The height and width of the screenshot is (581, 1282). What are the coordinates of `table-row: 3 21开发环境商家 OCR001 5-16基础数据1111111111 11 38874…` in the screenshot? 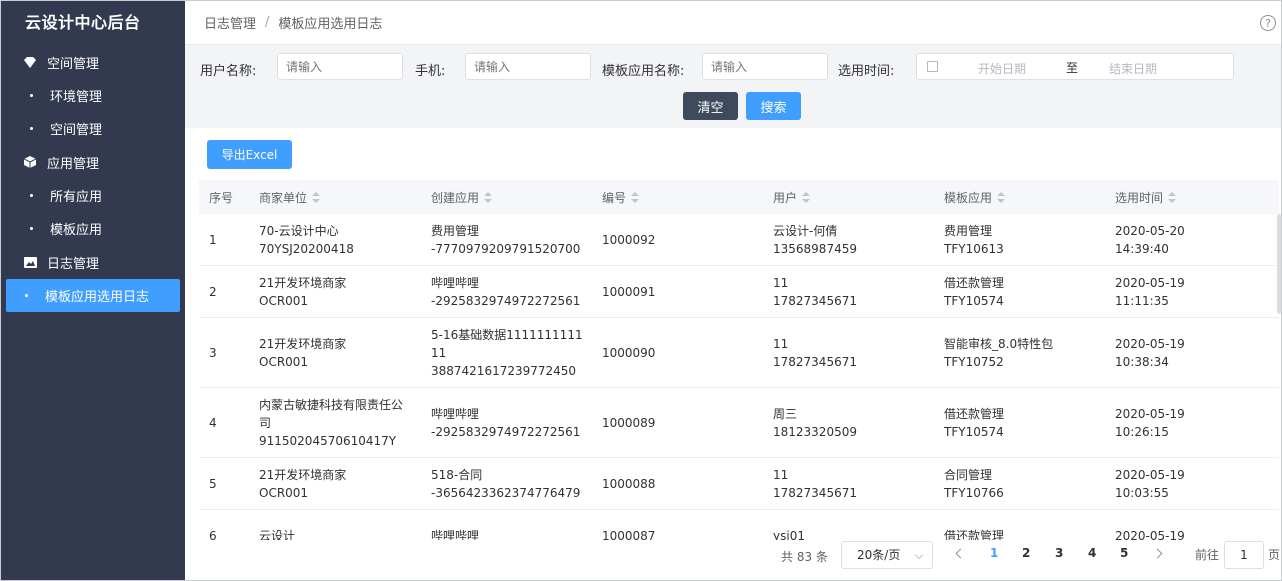 It's located at (739, 353).